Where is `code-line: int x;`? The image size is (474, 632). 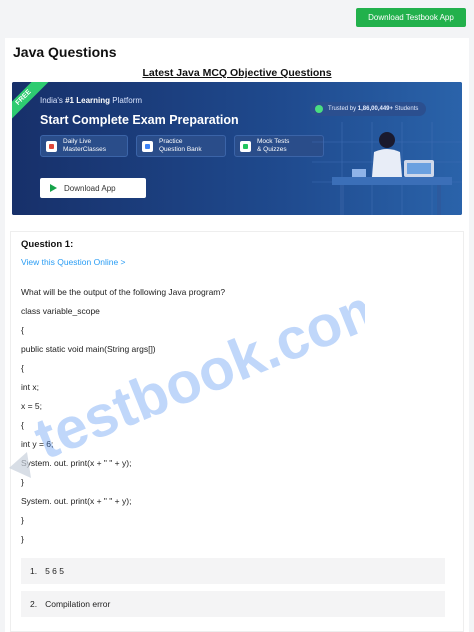
code-line: int x; is located at coordinates (30, 387).